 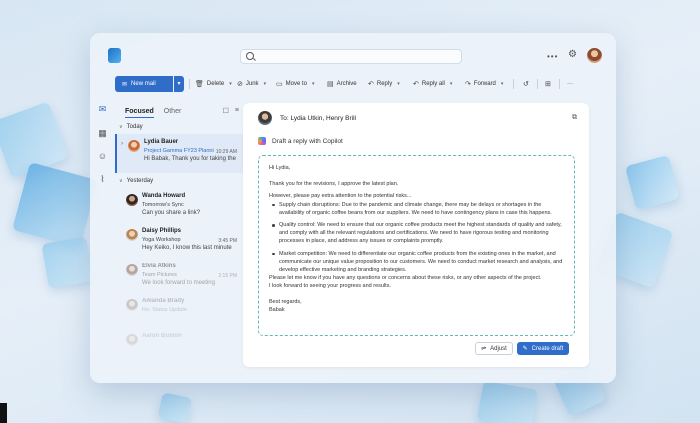 I want to click on mail-subject: Tomorrow's Sync, so click(x=163, y=205).